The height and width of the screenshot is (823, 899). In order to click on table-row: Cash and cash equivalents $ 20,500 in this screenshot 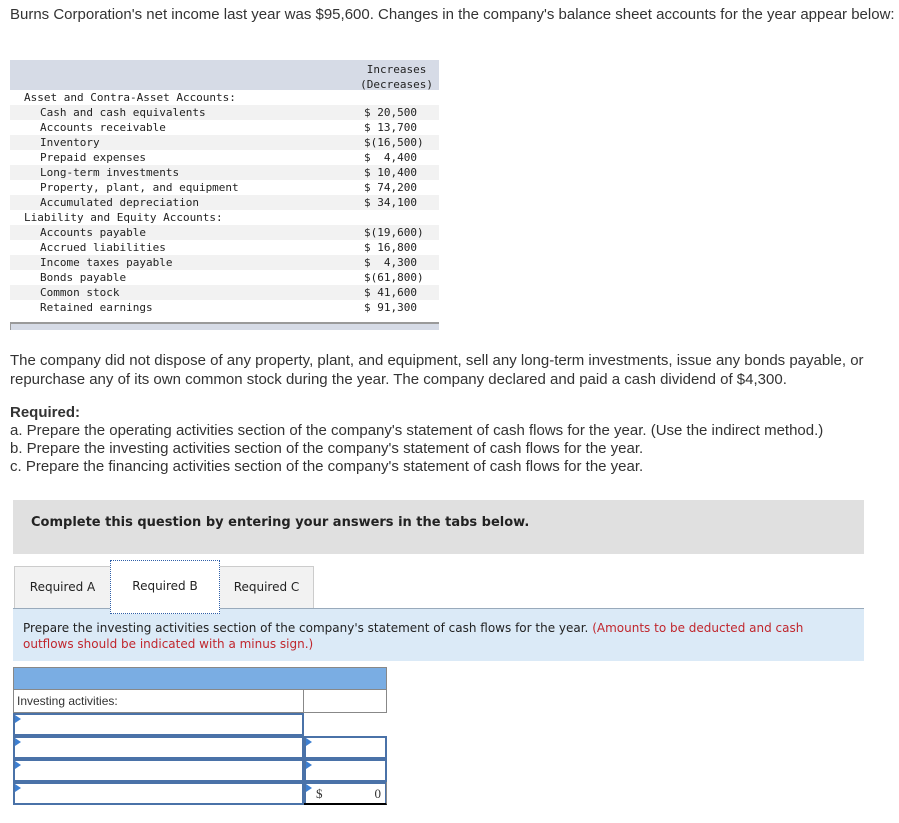, I will do `click(224, 112)`.